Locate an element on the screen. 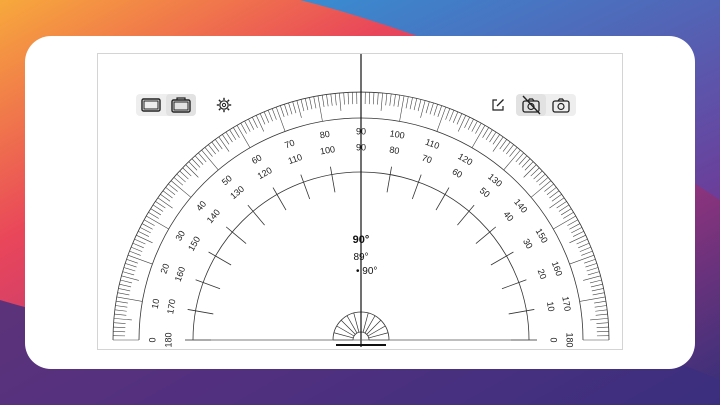 This screenshot has width=720, height=405. outer-label: 50 is located at coordinates (227, 180).